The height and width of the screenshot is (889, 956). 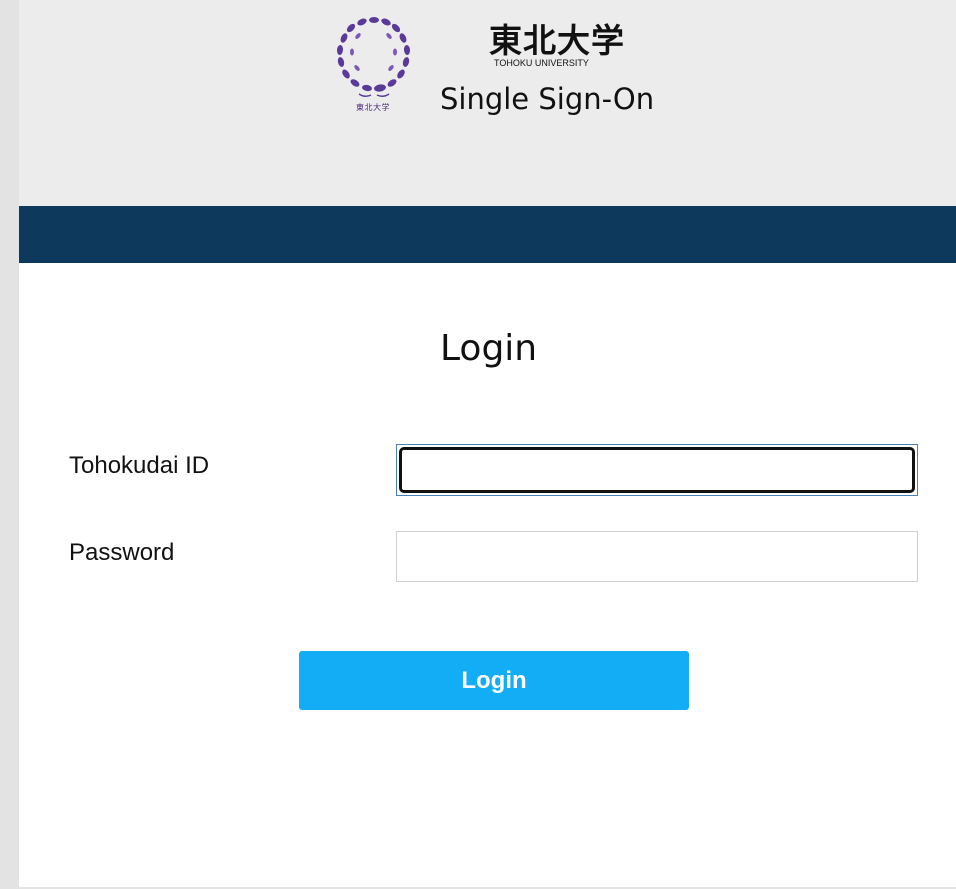 What do you see at coordinates (657, 556) in the screenshot?
I see `password-input` at bounding box center [657, 556].